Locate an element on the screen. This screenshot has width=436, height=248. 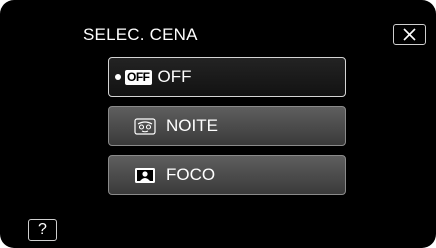
scene-option-foco: FOCO is located at coordinates (227, 175).